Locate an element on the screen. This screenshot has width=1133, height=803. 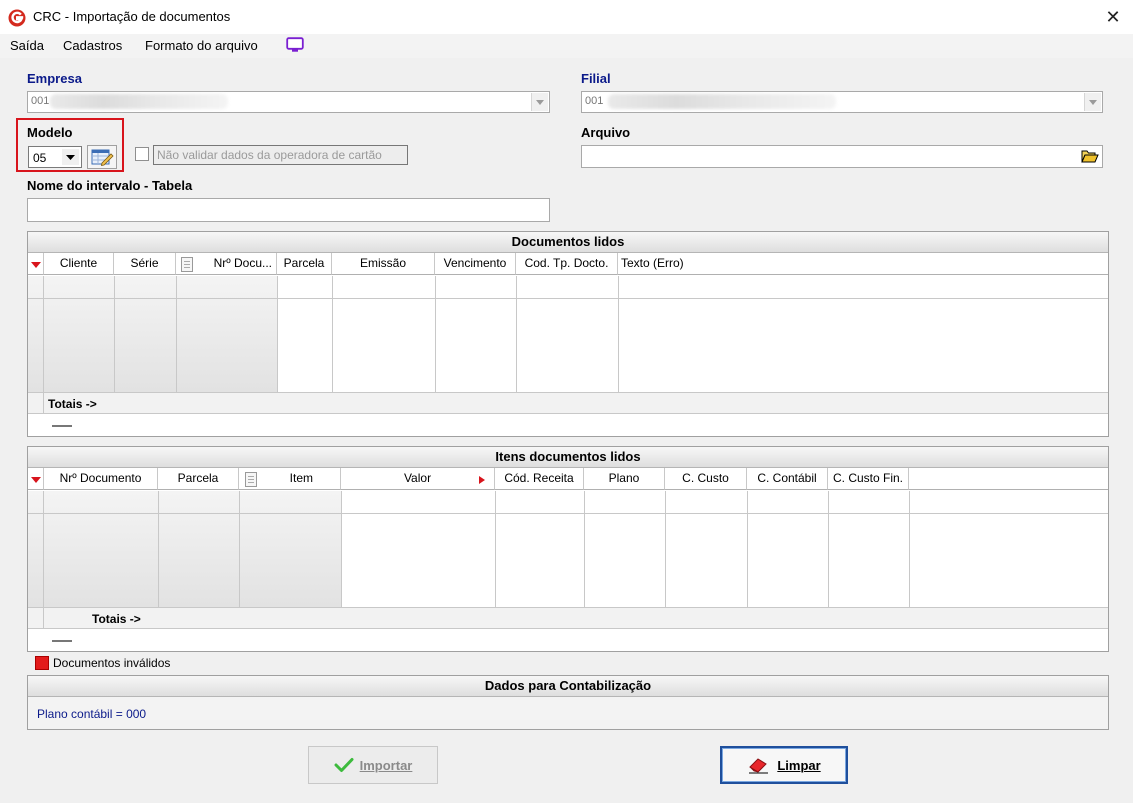
col-cliente: Cliente is located at coordinates (79, 264).